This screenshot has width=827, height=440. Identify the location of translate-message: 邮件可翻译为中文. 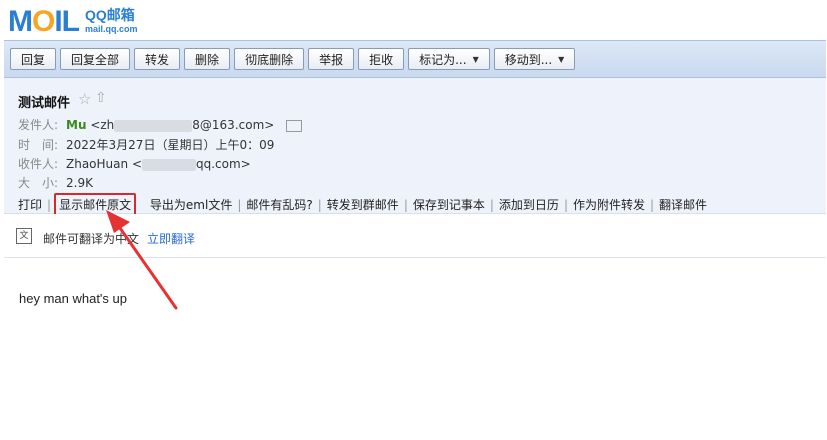
(91, 239).